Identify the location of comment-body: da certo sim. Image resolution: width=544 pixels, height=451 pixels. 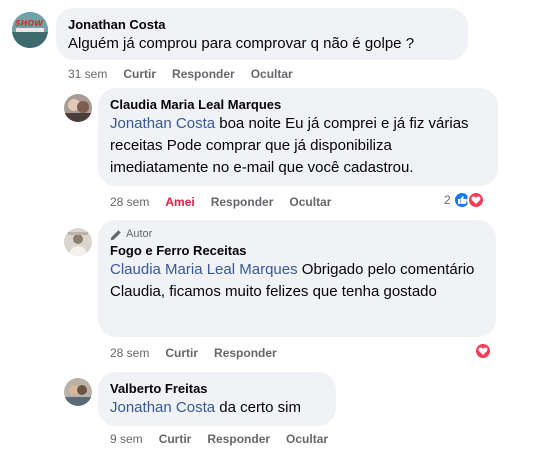
(258, 407).